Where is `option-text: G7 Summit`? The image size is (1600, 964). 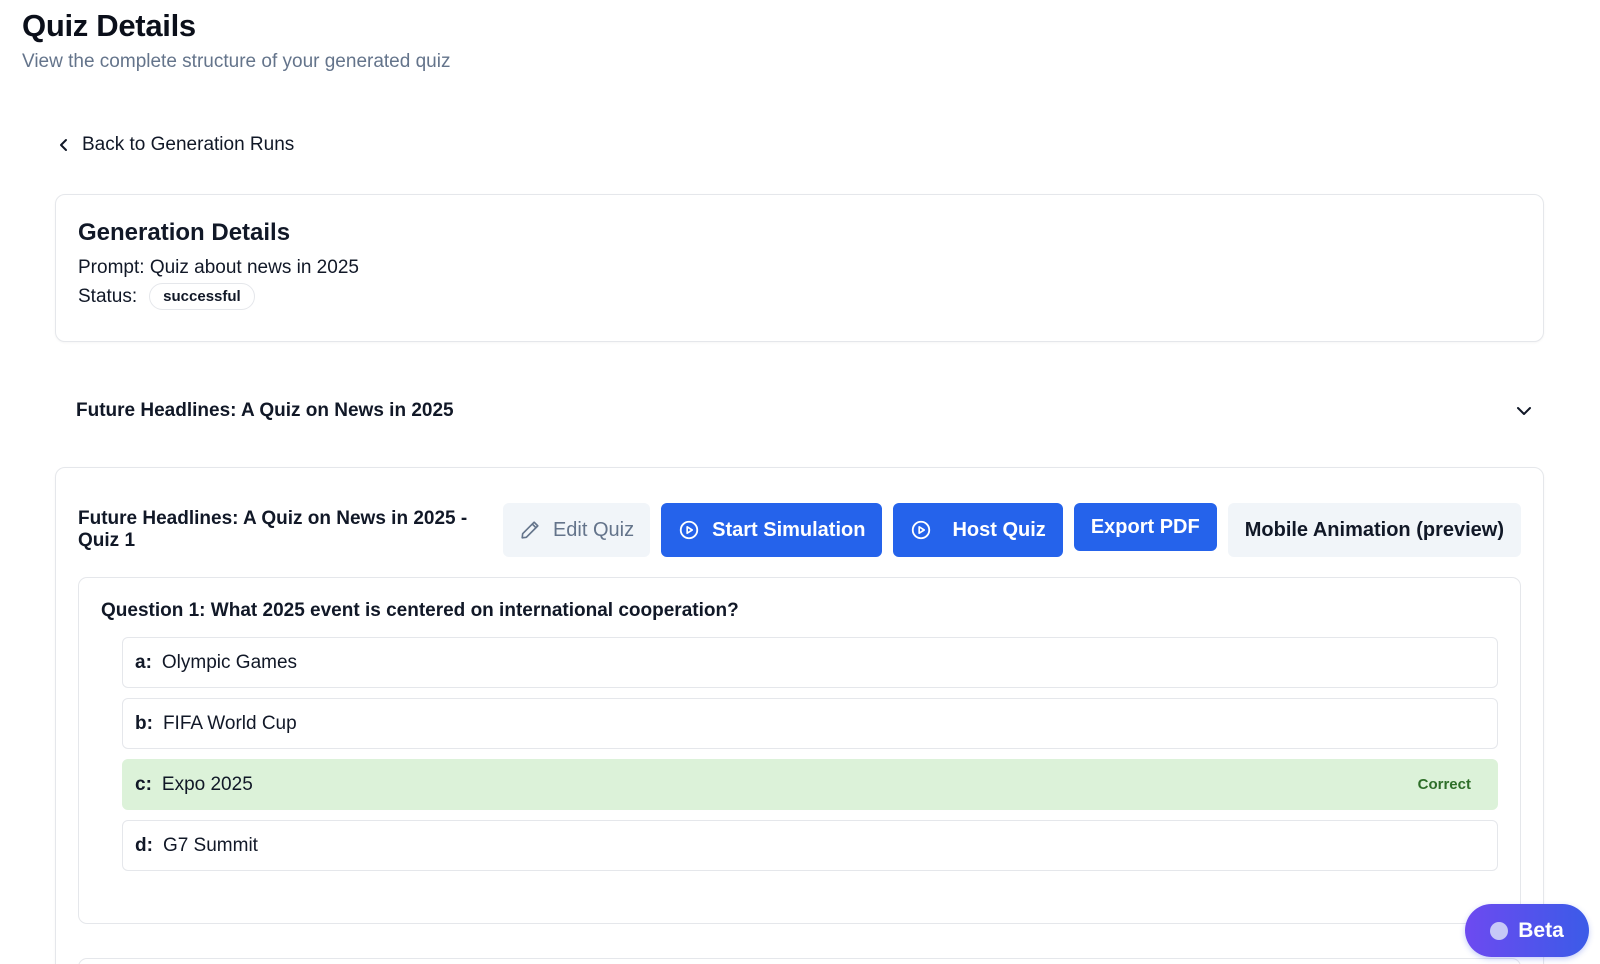 option-text: G7 Summit is located at coordinates (210, 845).